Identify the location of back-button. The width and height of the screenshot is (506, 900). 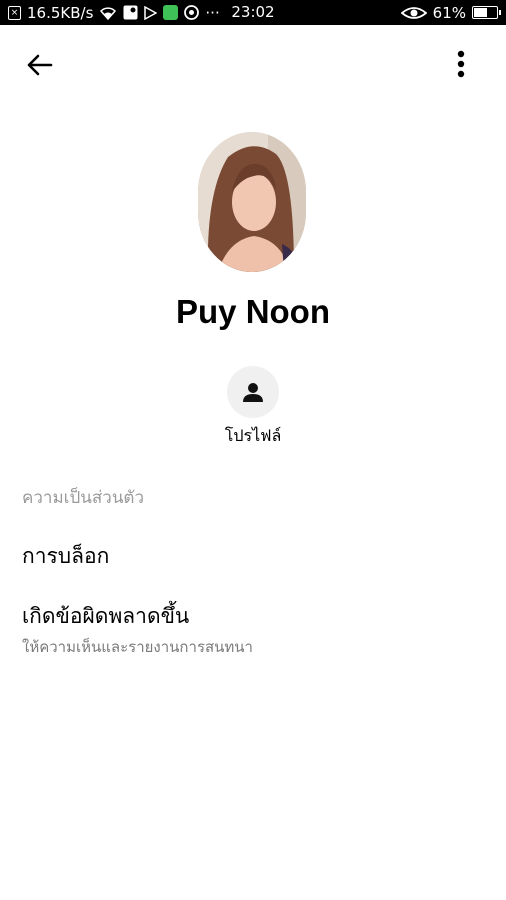
(39, 65).